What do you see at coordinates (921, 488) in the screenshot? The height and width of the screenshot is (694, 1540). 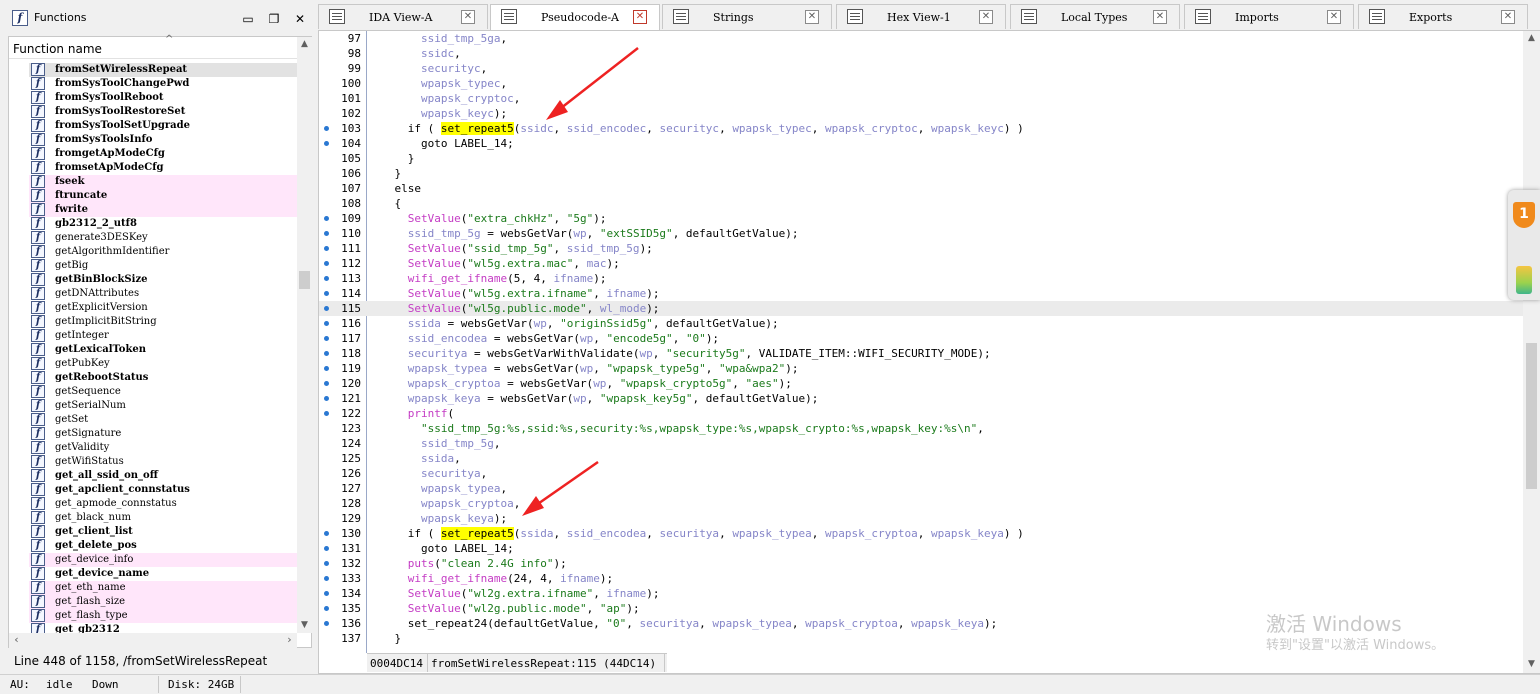 I see `code-line: 127 wpapsk_typea,` at bounding box center [921, 488].